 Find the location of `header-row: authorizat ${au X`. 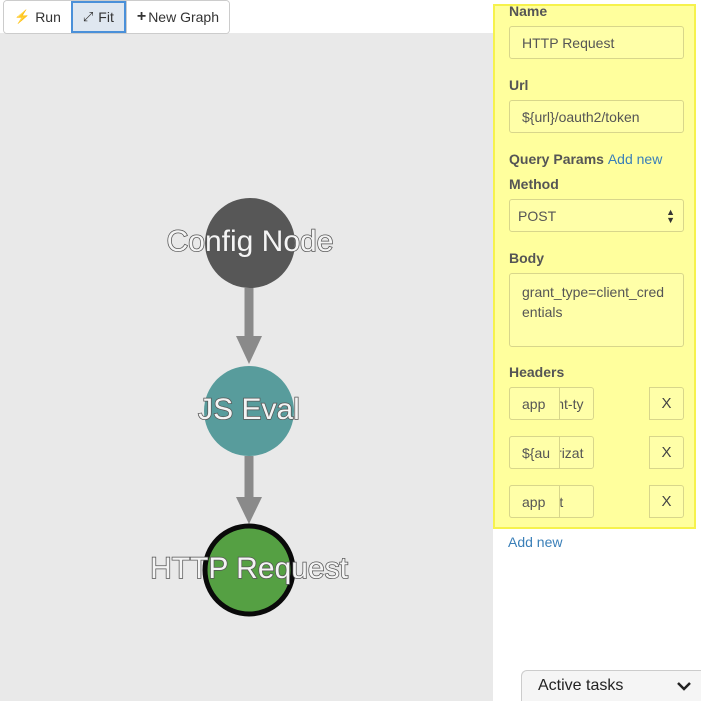

header-row: authorizat ${au X is located at coordinates (596, 452).